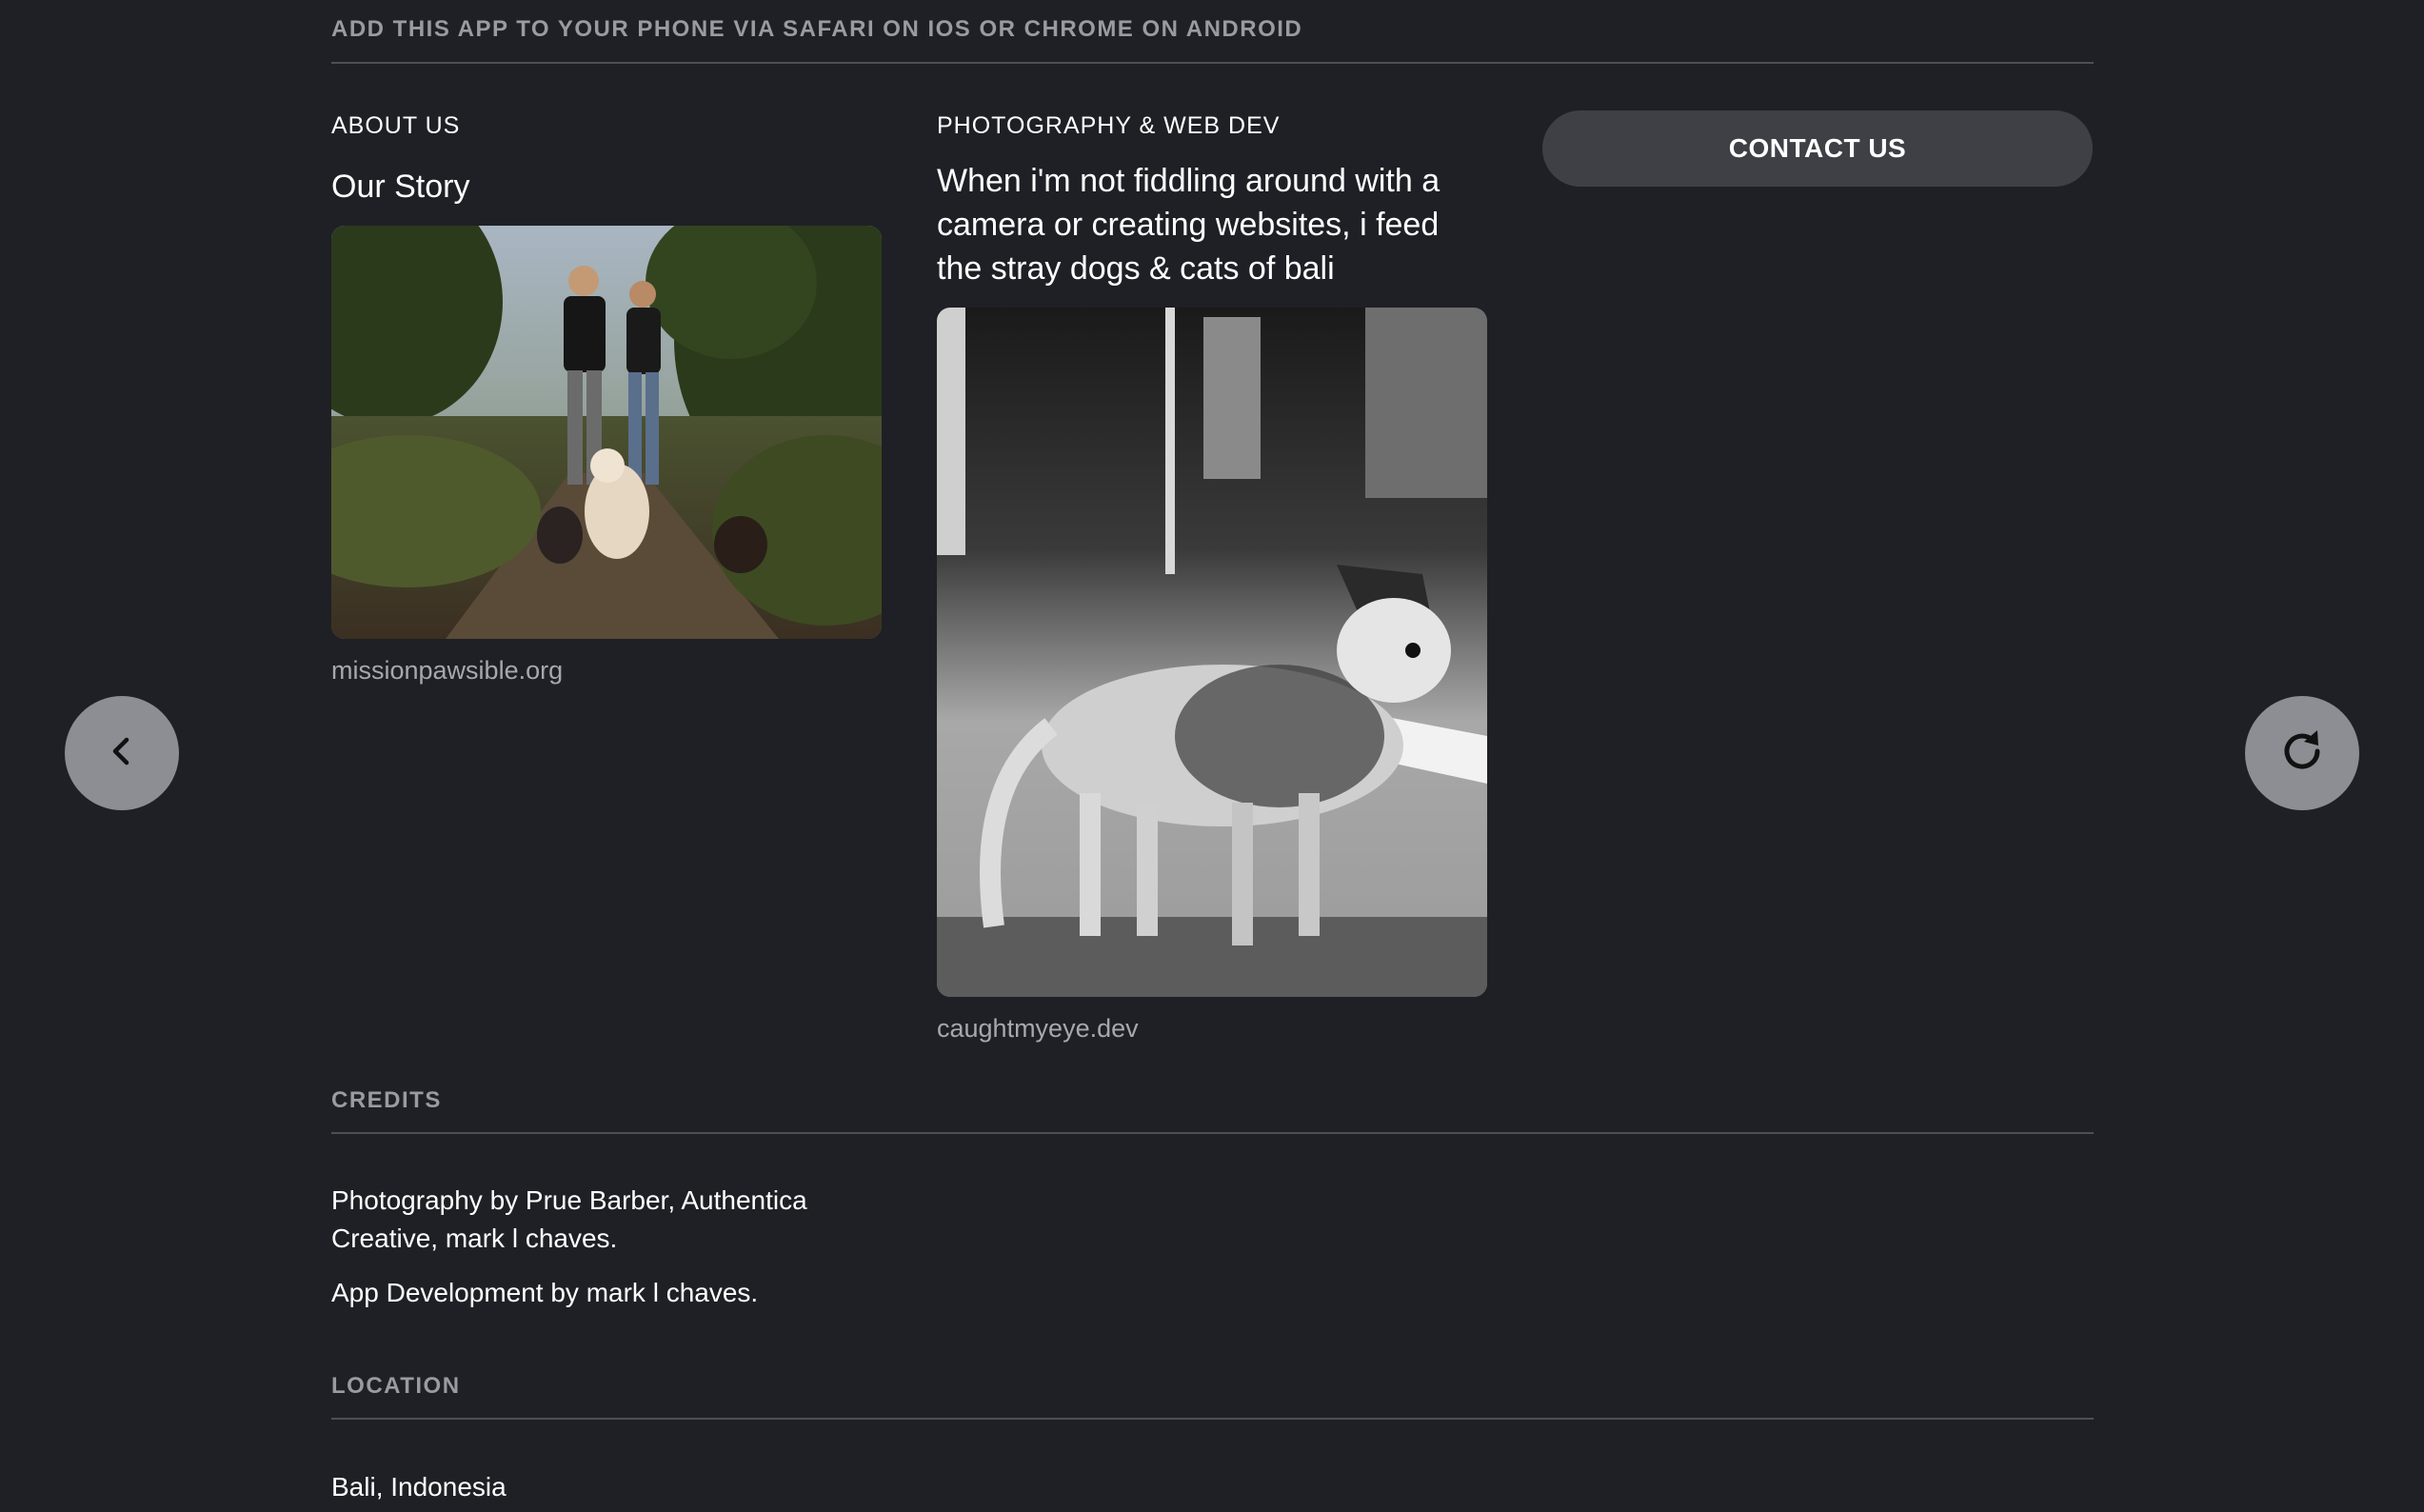  What do you see at coordinates (400, 187) in the screenshot?
I see `about-title: Our Story` at bounding box center [400, 187].